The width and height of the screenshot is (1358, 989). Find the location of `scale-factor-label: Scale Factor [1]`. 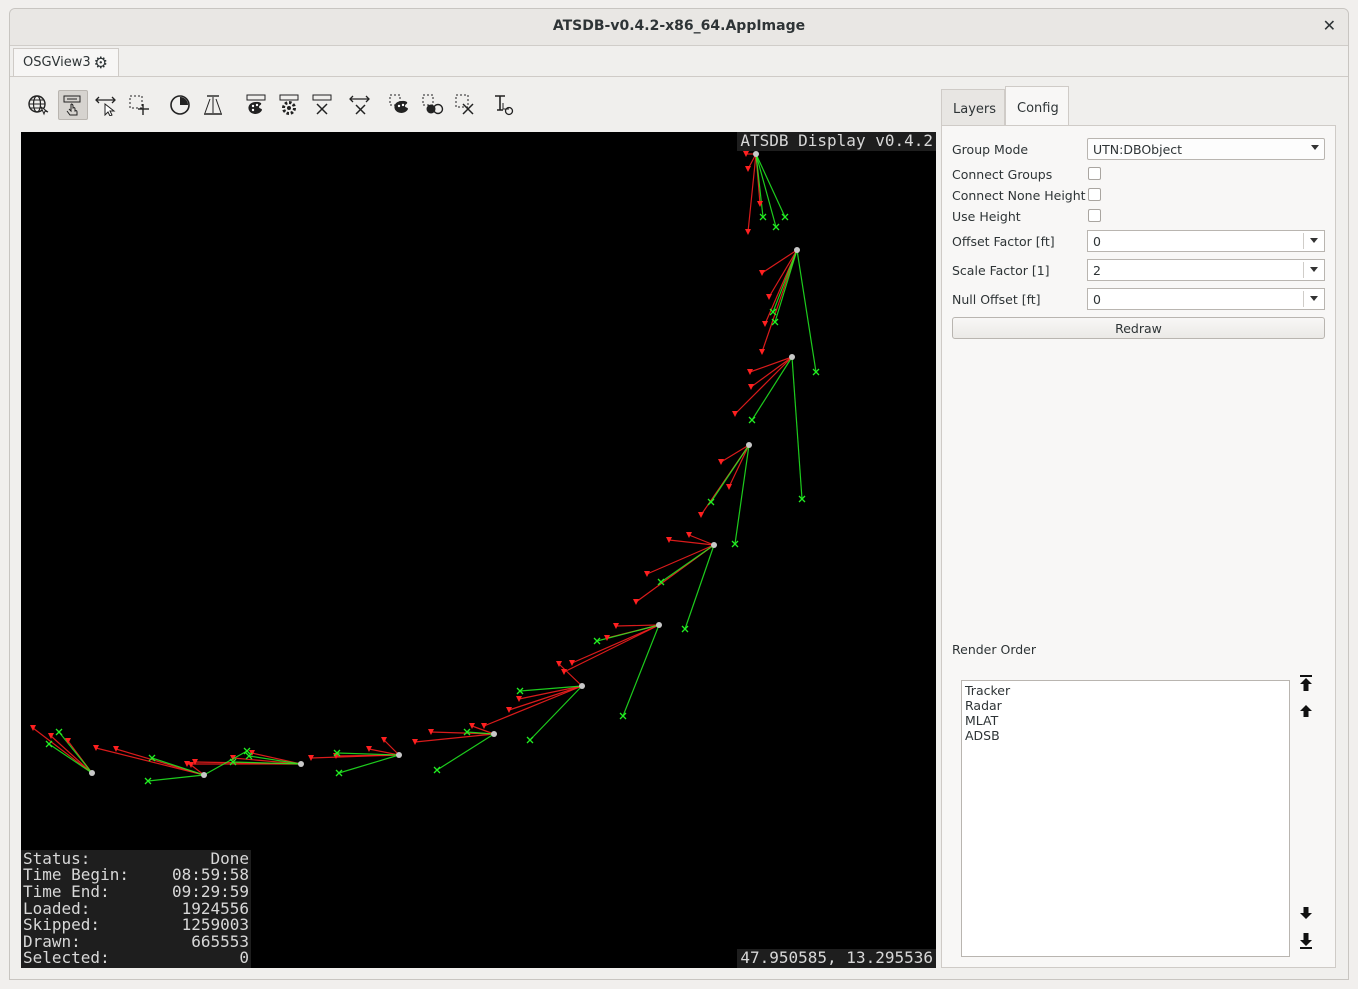

scale-factor-label: Scale Factor [1] is located at coordinates (1001, 270).